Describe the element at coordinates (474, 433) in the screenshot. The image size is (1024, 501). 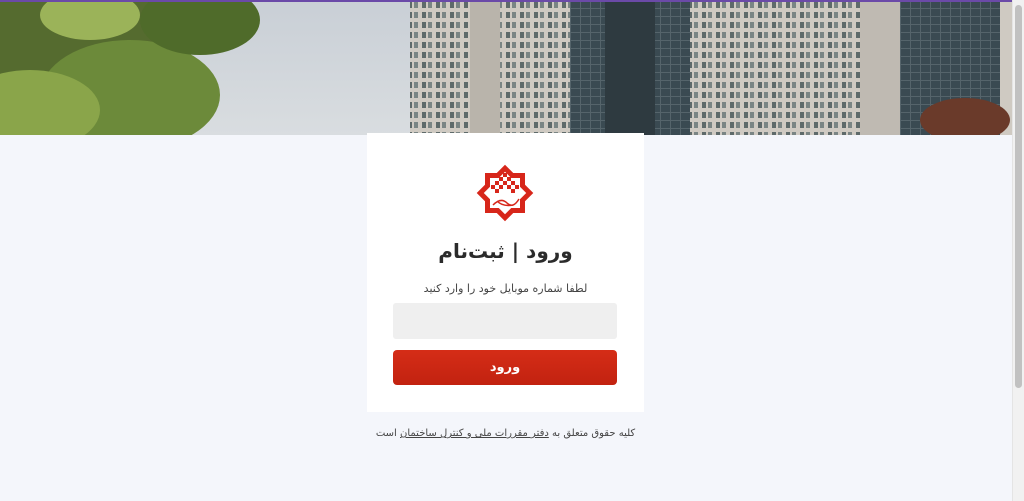
I see `footer-organization-link: دفتر مقررات ملی و کنترل ساختمان` at that location.